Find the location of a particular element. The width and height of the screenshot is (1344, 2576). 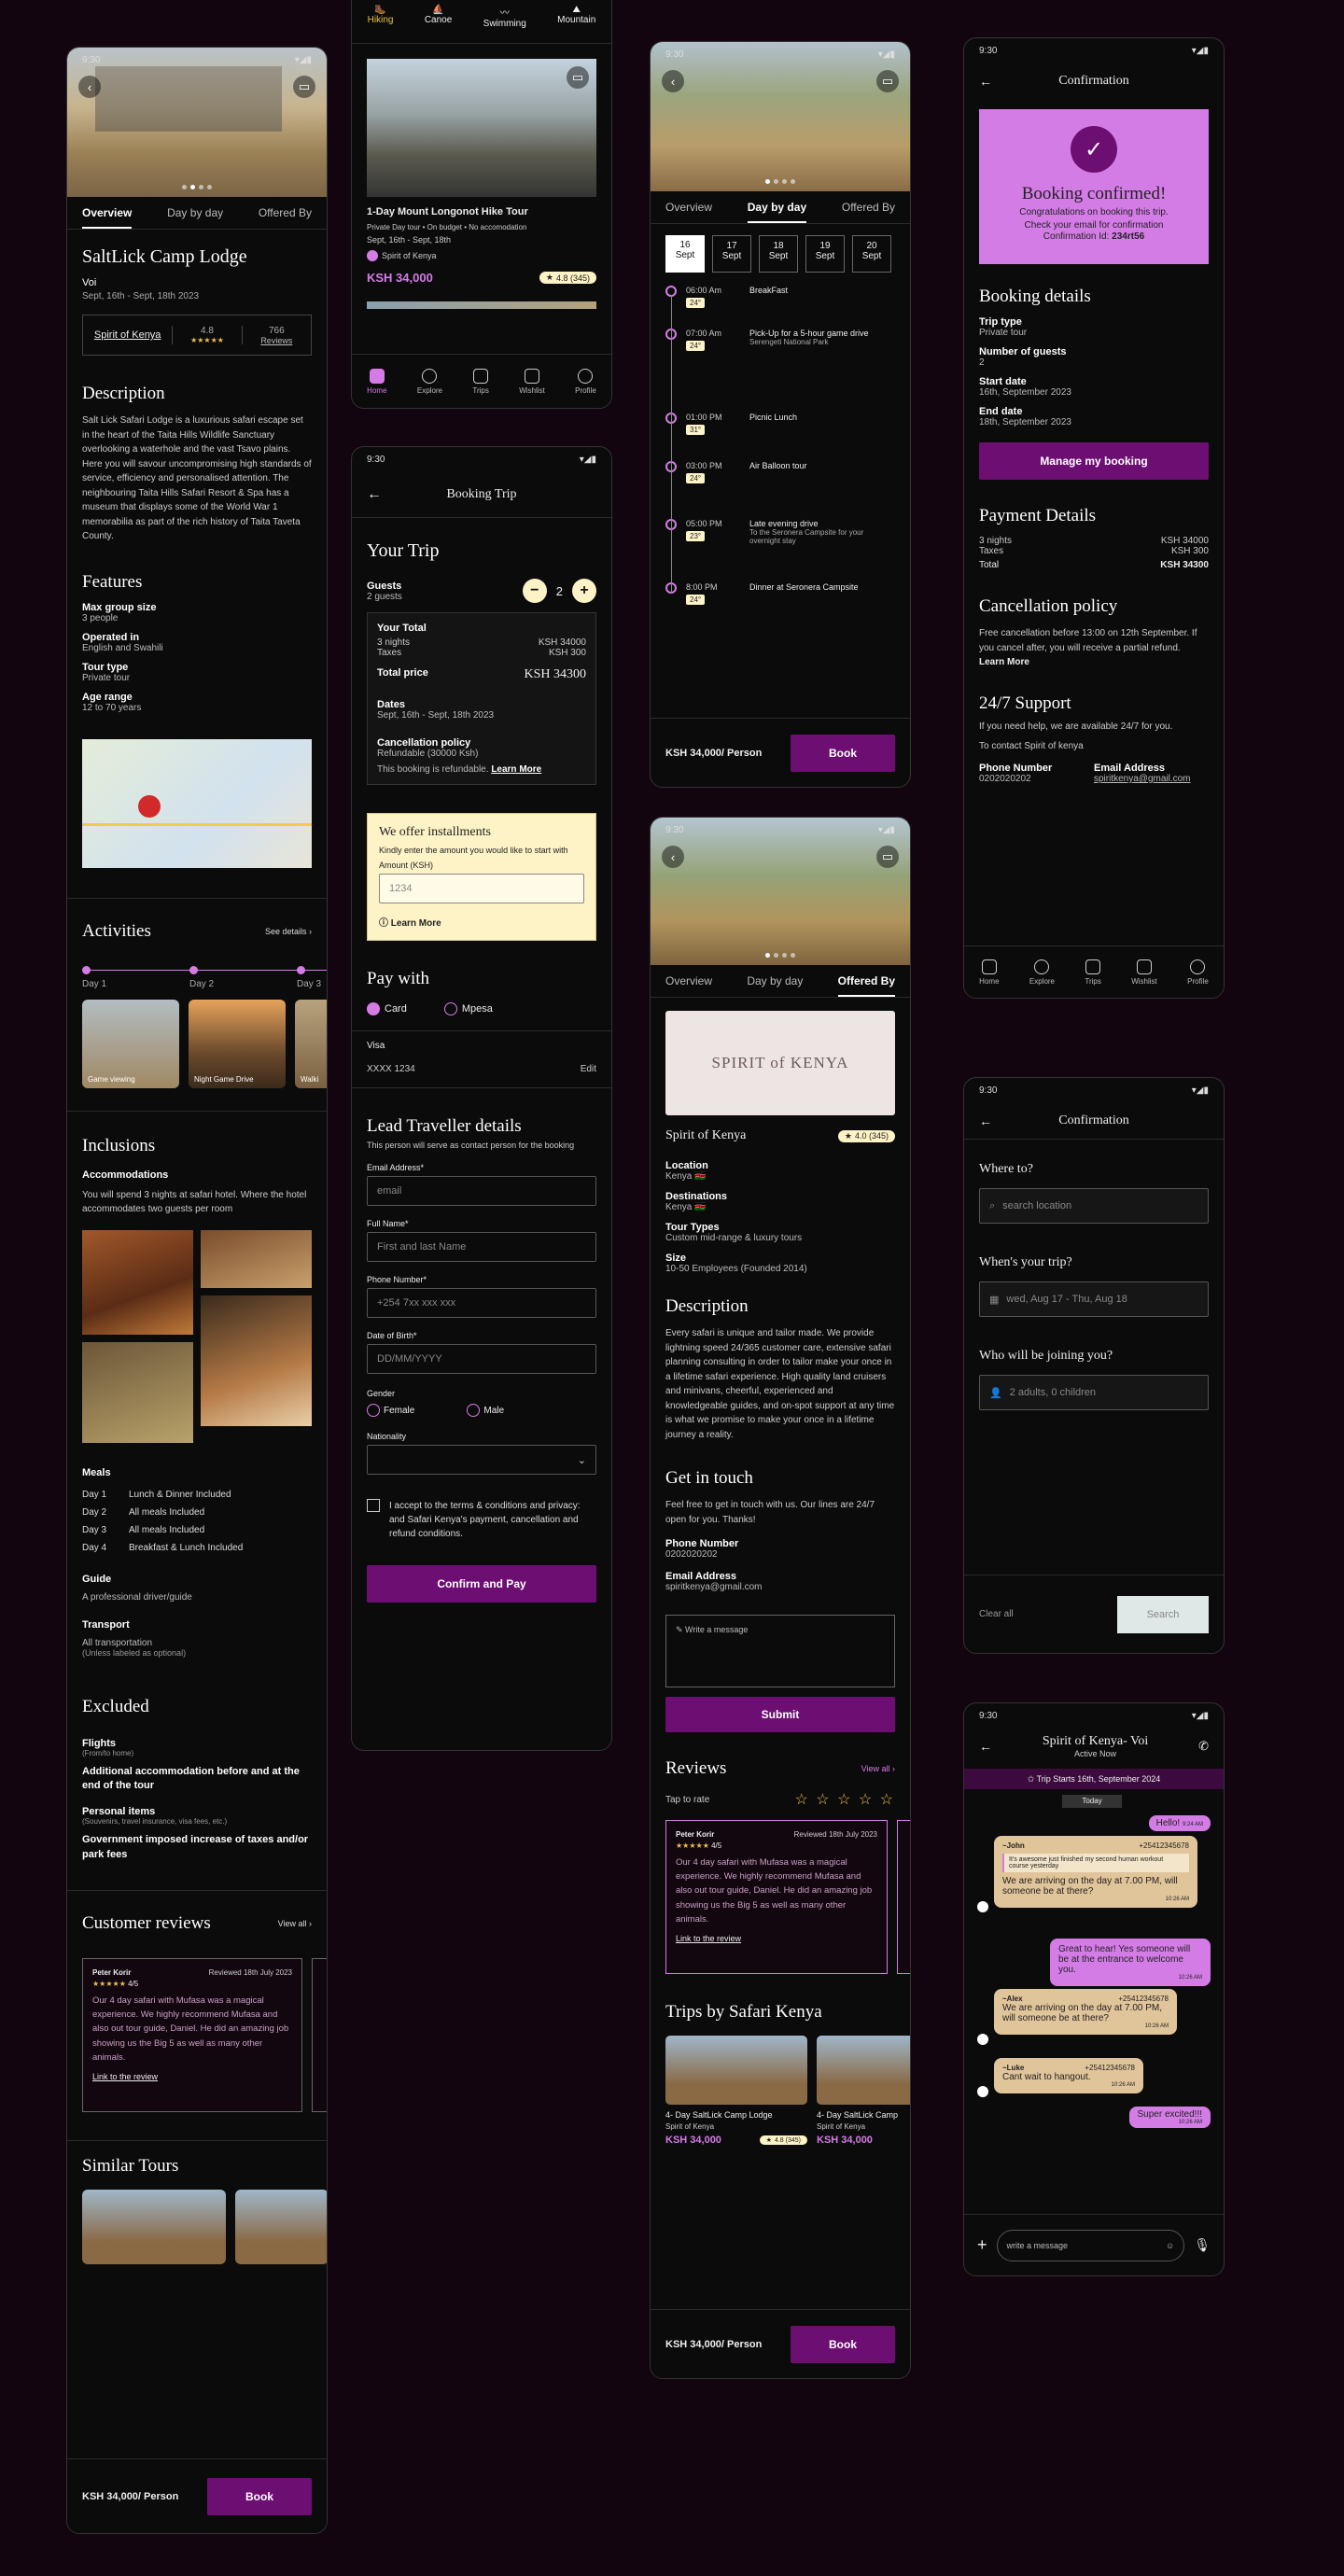

amount-input: 1234 is located at coordinates (481, 888).